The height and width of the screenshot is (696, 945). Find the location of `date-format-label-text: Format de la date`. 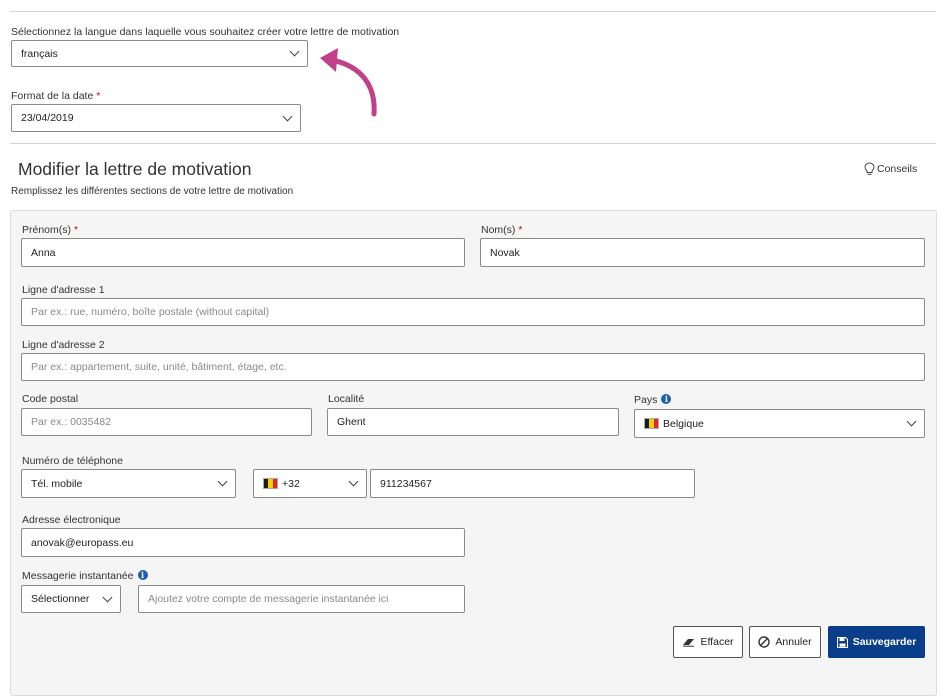

date-format-label-text: Format de la date is located at coordinates (52, 96).